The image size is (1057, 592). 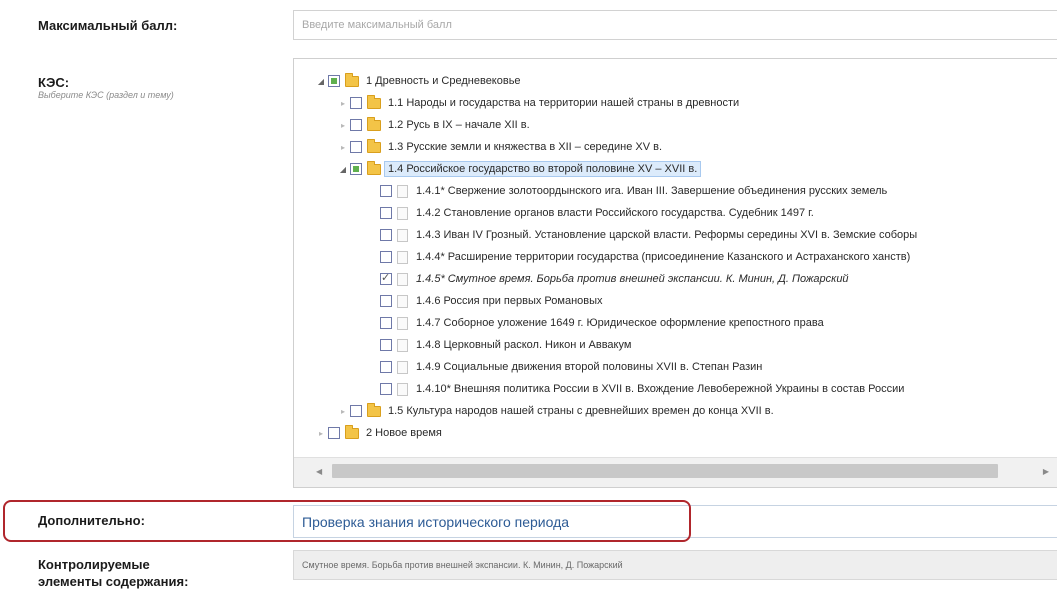 What do you see at coordinates (509, 301) in the screenshot?
I see `tree-node-label: 1.4.6 Россия при первых Романовых` at bounding box center [509, 301].